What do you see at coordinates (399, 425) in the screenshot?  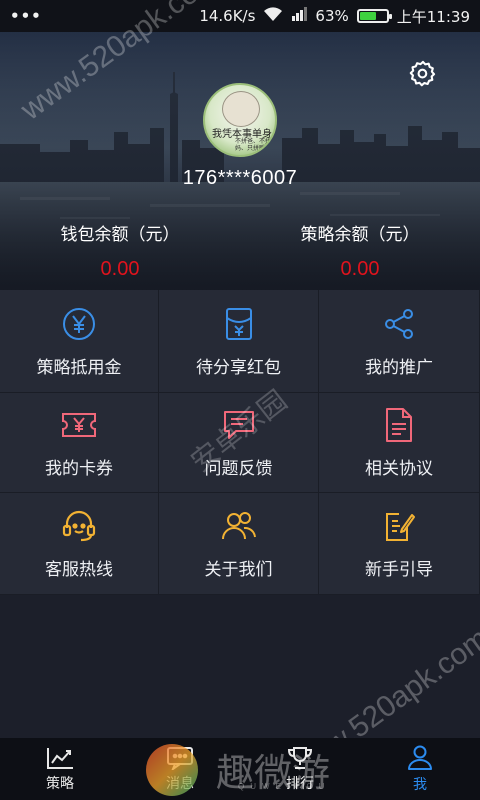 I see `document-icon` at bounding box center [399, 425].